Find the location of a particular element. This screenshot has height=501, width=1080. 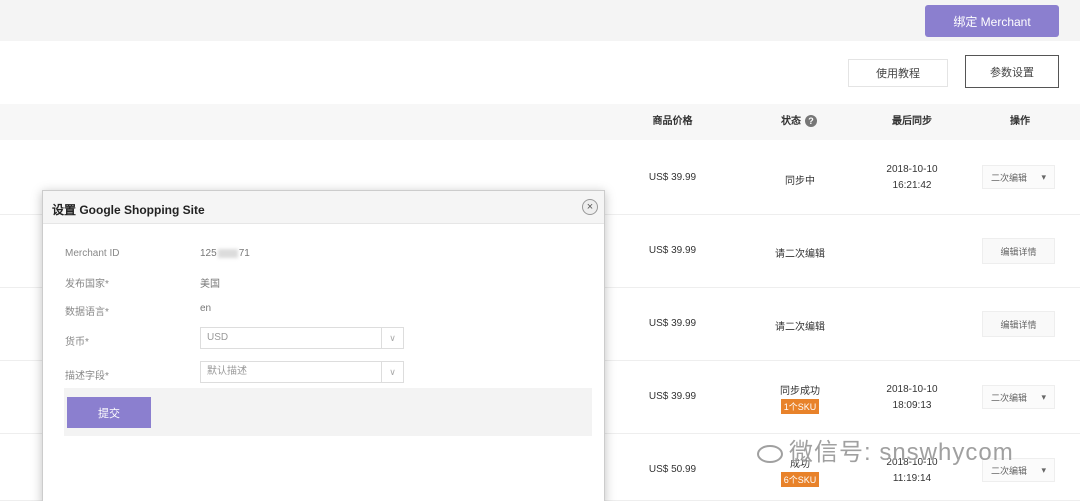

help-icon: ? is located at coordinates (811, 121).